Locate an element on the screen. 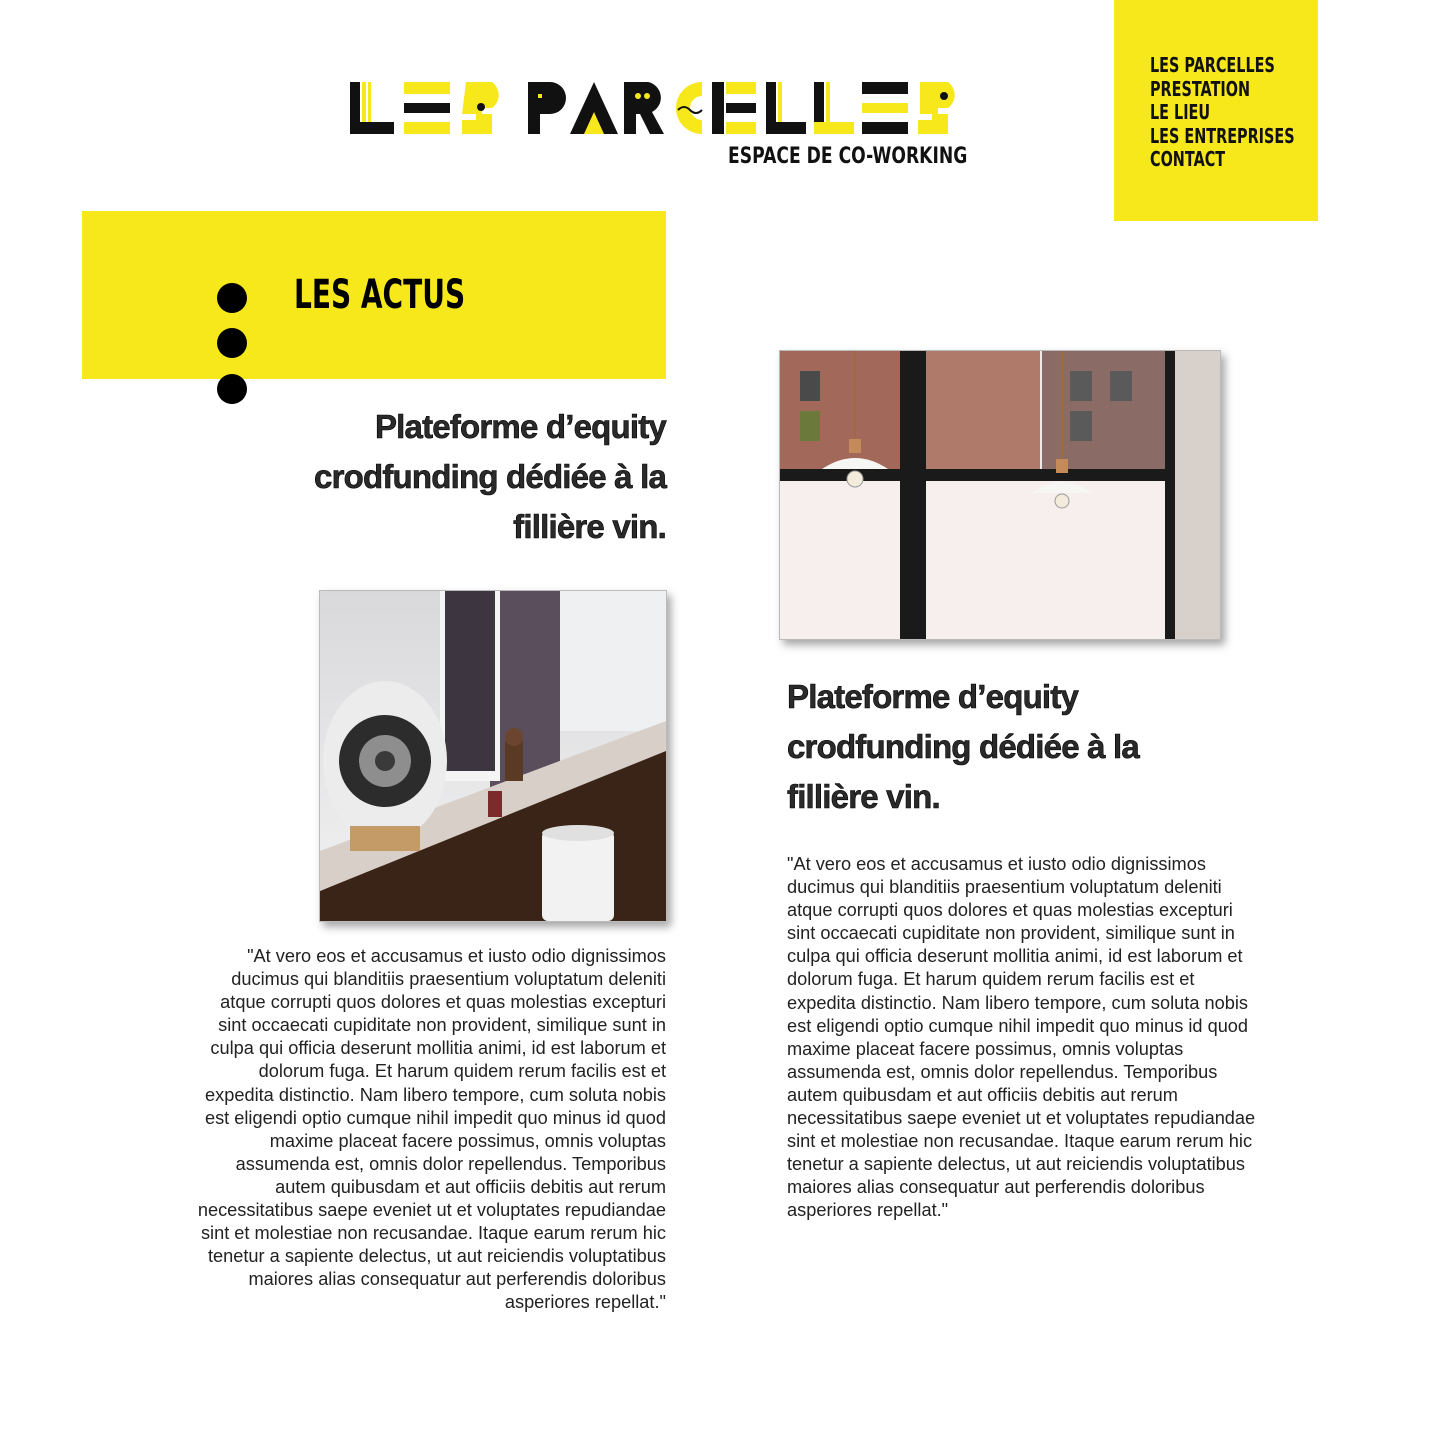 Image resolution: width=1440 pixels, height=1437 pixels. window-lamps-photo is located at coordinates (1000, 495).